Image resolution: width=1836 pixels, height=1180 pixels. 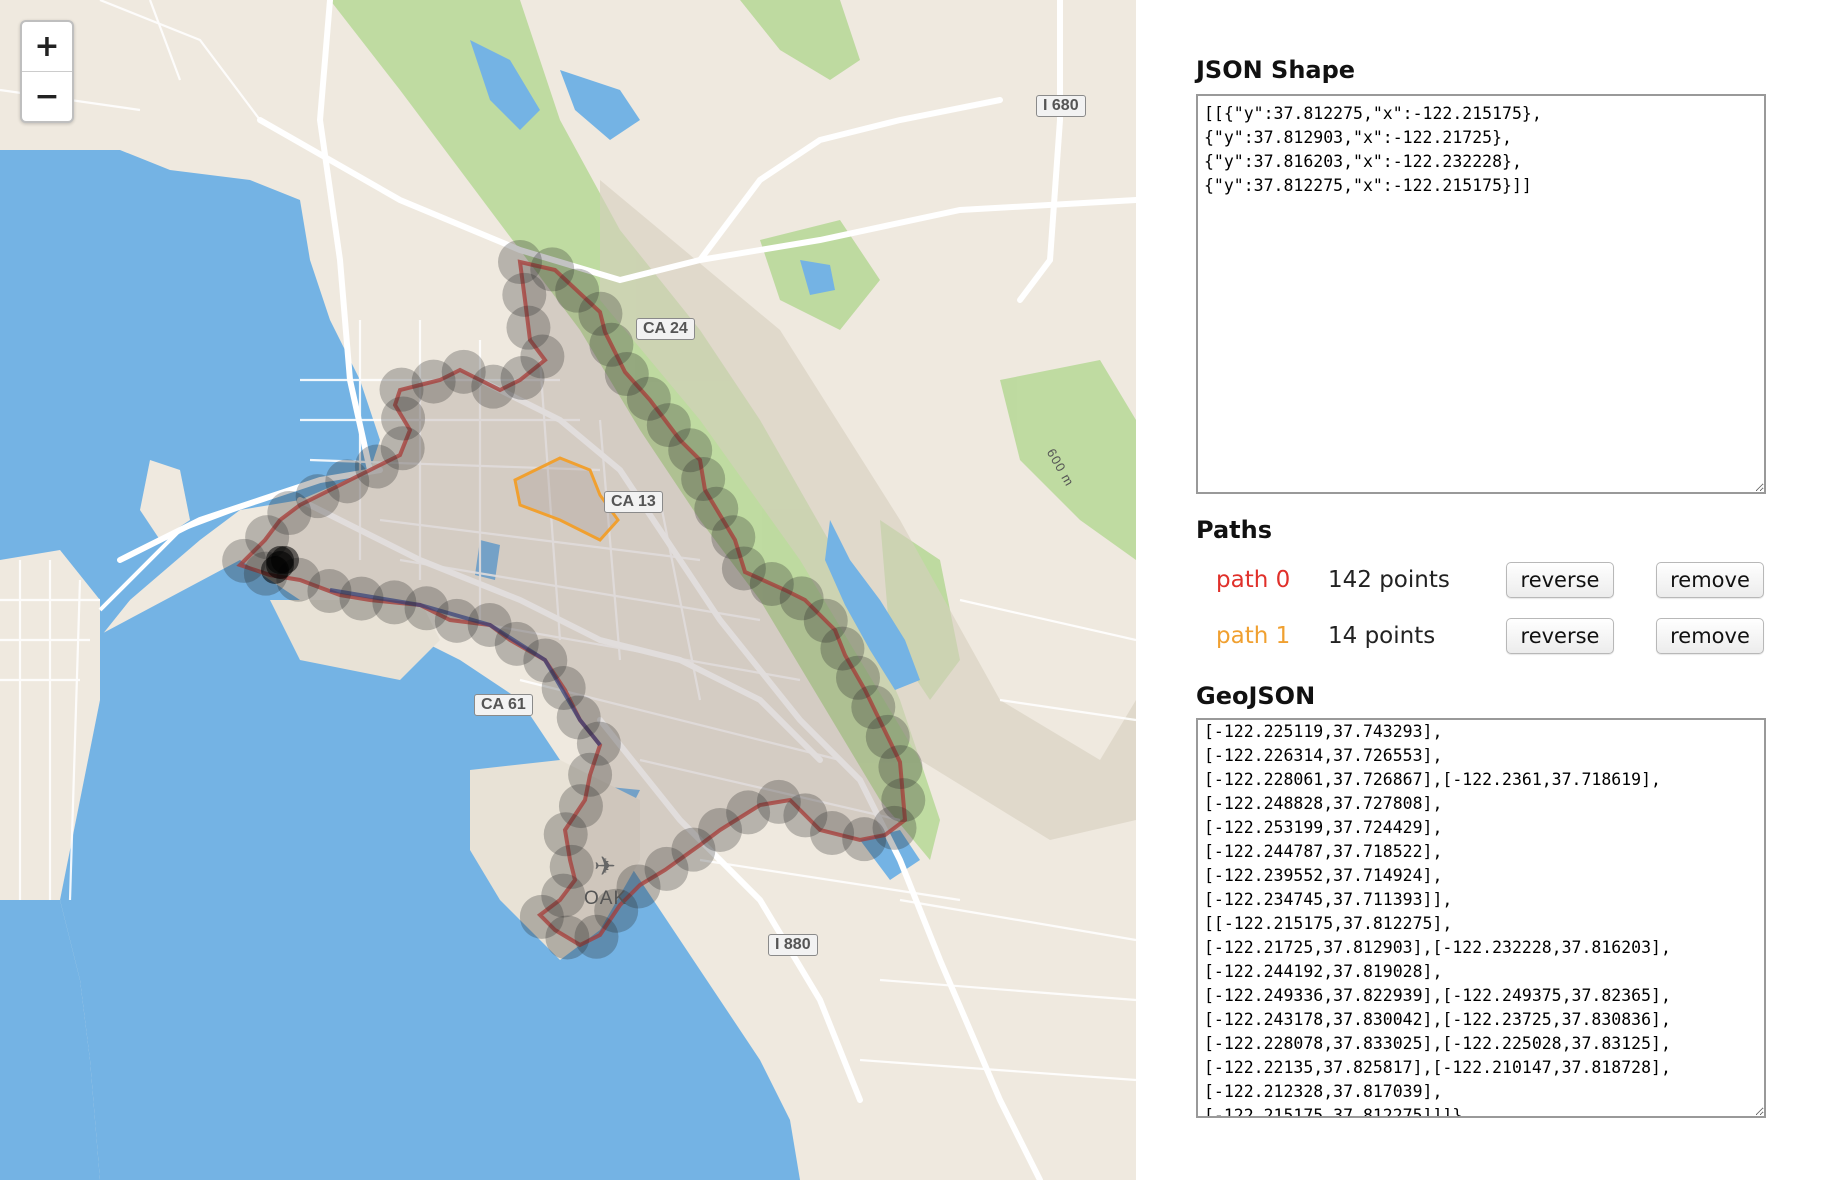 What do you see at coordinates (1253, 580) in the screenshot?
I see `path-0-name: path 0` at bounding box center [1253, 580].